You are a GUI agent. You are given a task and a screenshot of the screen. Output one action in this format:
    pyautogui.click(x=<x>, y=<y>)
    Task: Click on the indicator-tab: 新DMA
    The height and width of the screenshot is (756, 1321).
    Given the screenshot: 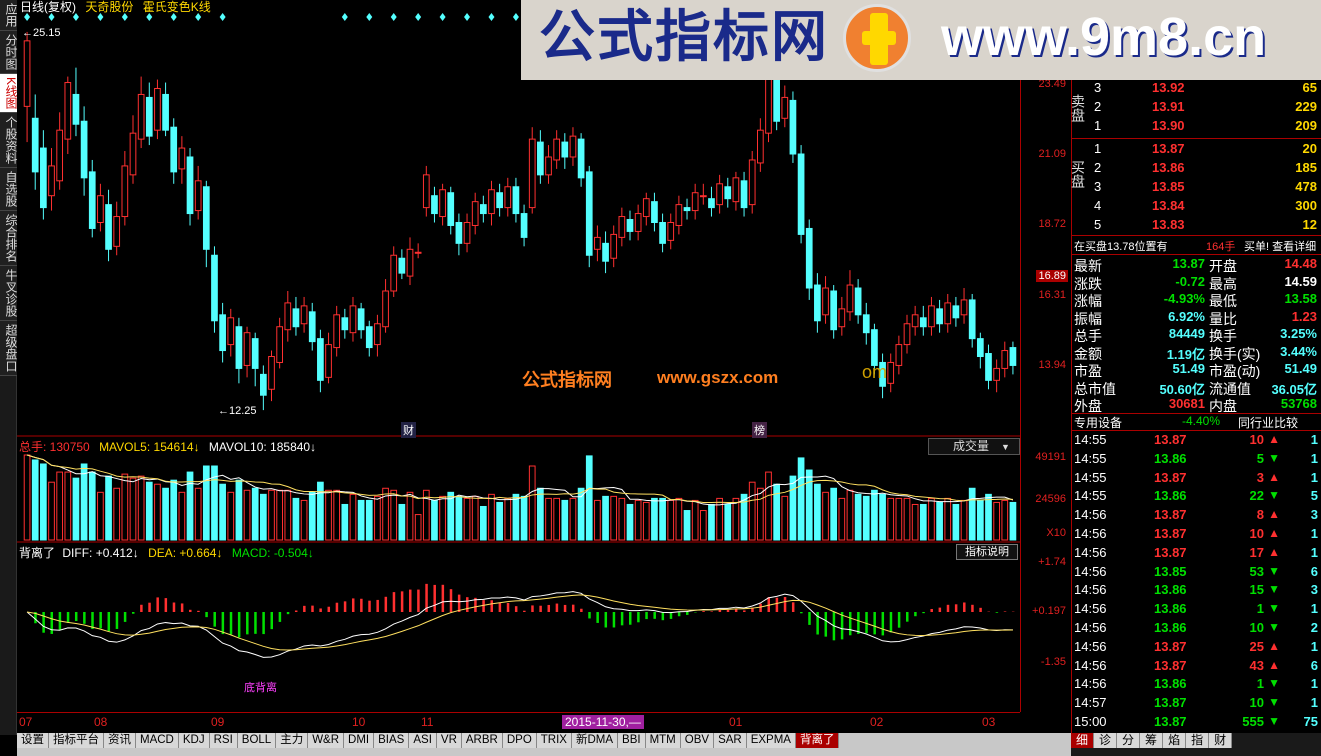 What is the action you would take?
    pyautogui.click(x=595, y=740)
    